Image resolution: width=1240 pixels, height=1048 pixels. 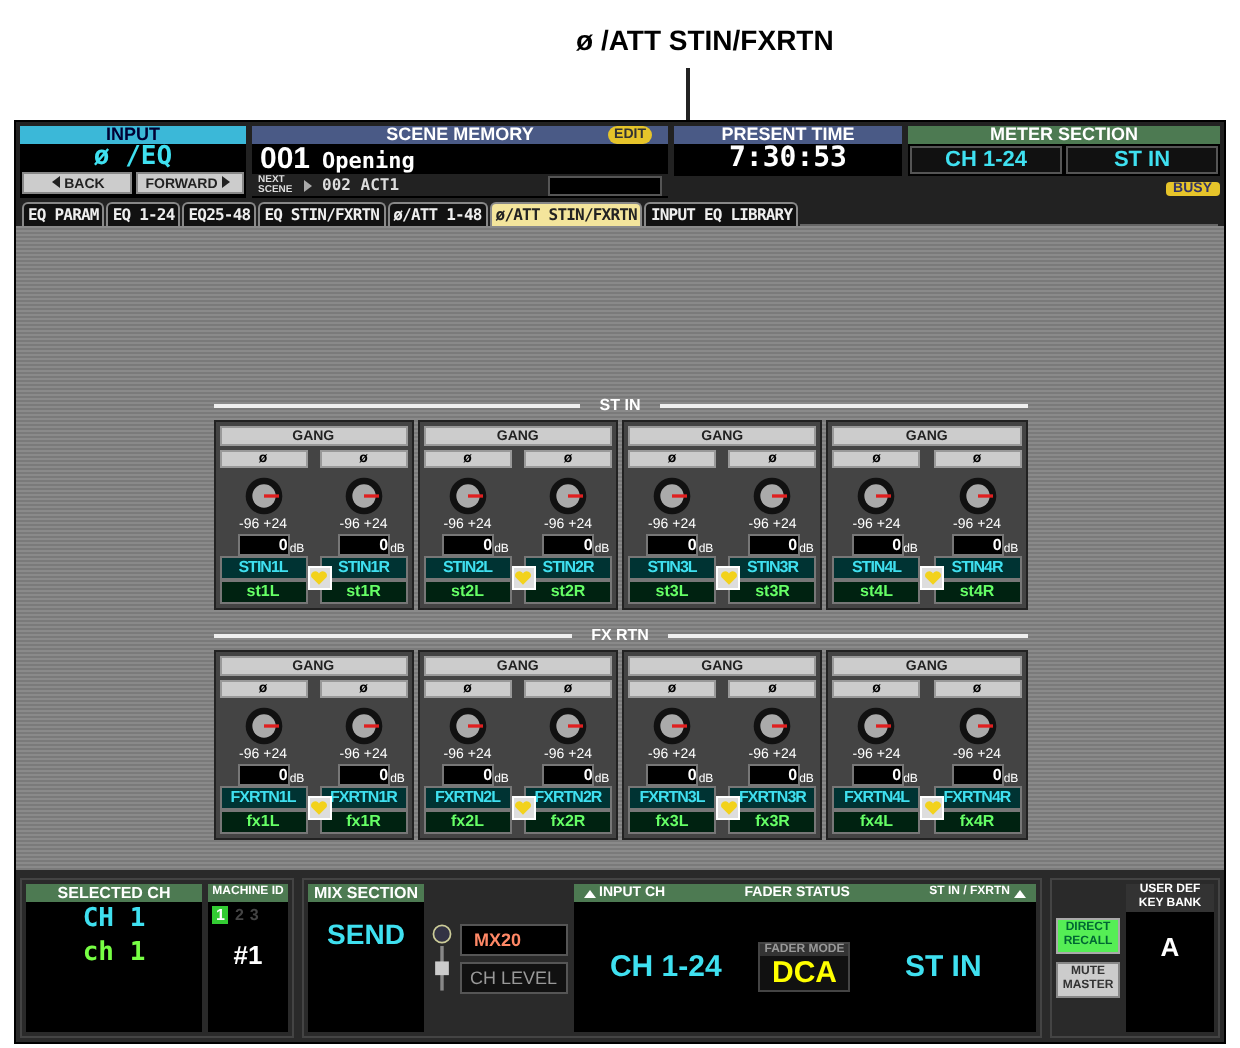 What do you see at coordinates (568, 798) in the screenshot?
I see `channel-name: FXRTN2R` at bounding box center [568, 798].